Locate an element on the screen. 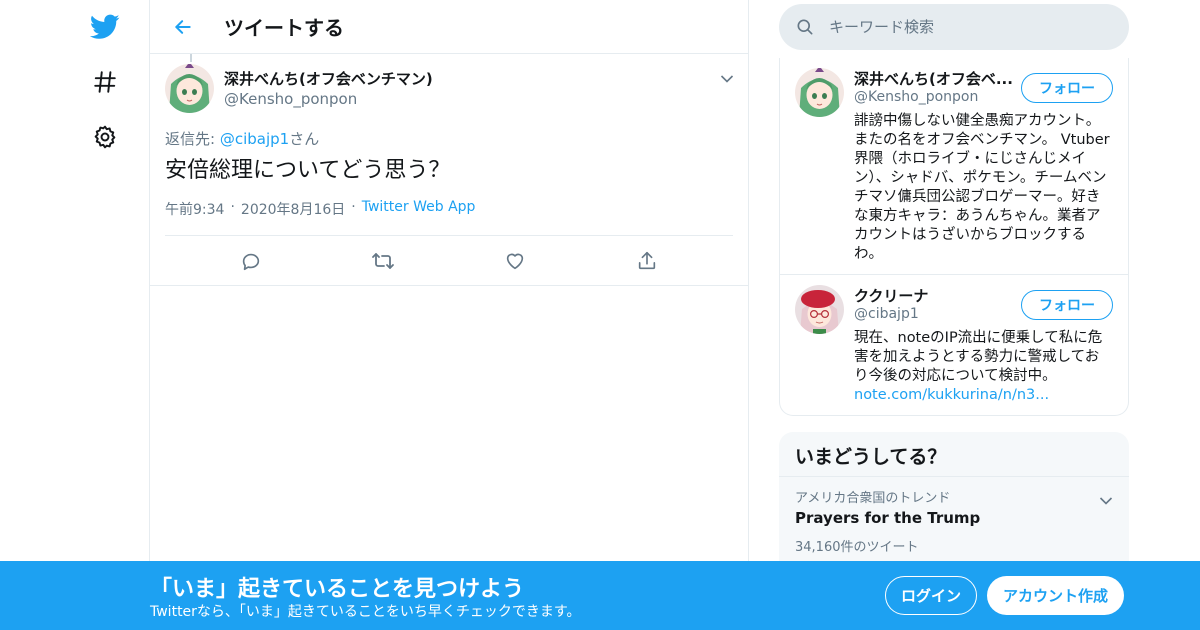  tweet-meta: 午前9:34 · 2020年8月16日 · Twitter Web App is located at coordinates (449, 209).